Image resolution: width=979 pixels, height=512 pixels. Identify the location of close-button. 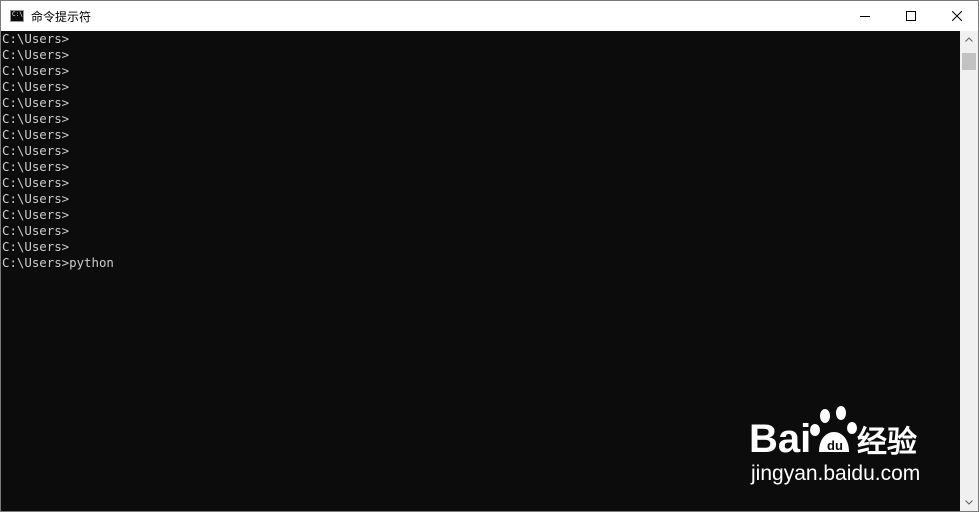
(956, 16).